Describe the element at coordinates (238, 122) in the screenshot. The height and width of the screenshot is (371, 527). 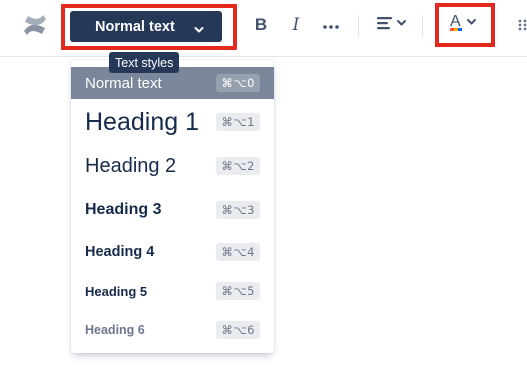
I see `shortcut-badge: ⌘⌥1` at that location.